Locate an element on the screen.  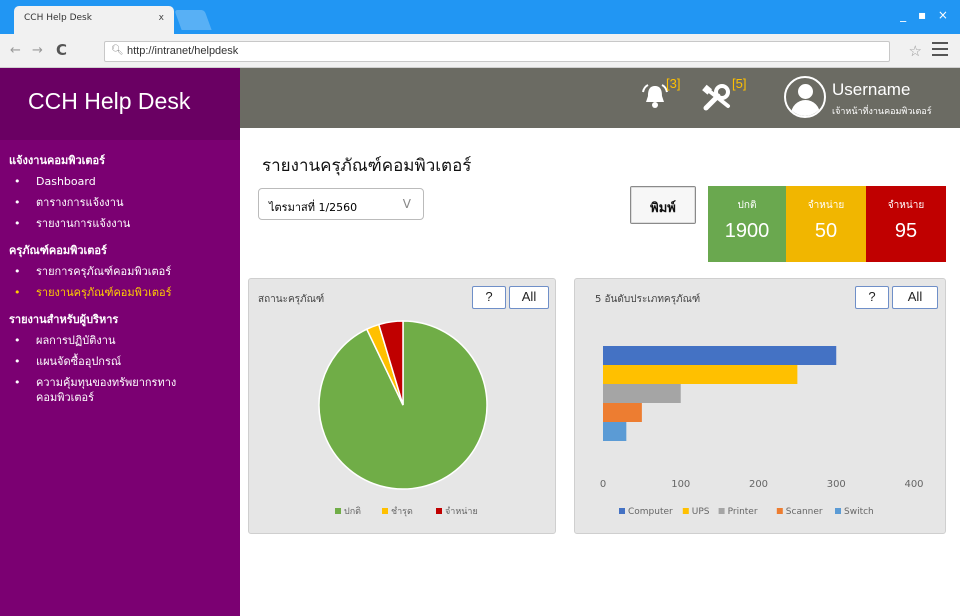
stat-disposed: จำหน่าย 95 is located at coordinates (906, 224).